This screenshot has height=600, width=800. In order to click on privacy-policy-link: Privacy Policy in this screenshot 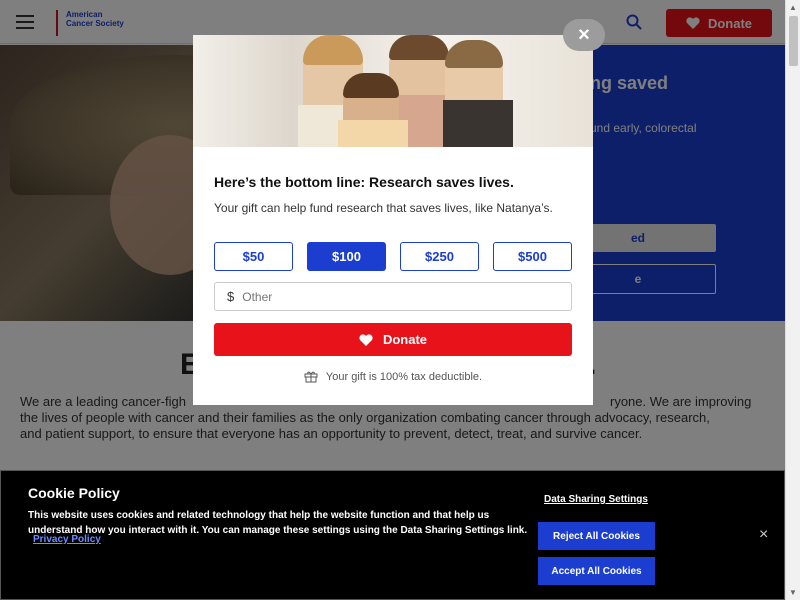, I will do `click(67, 539)`.